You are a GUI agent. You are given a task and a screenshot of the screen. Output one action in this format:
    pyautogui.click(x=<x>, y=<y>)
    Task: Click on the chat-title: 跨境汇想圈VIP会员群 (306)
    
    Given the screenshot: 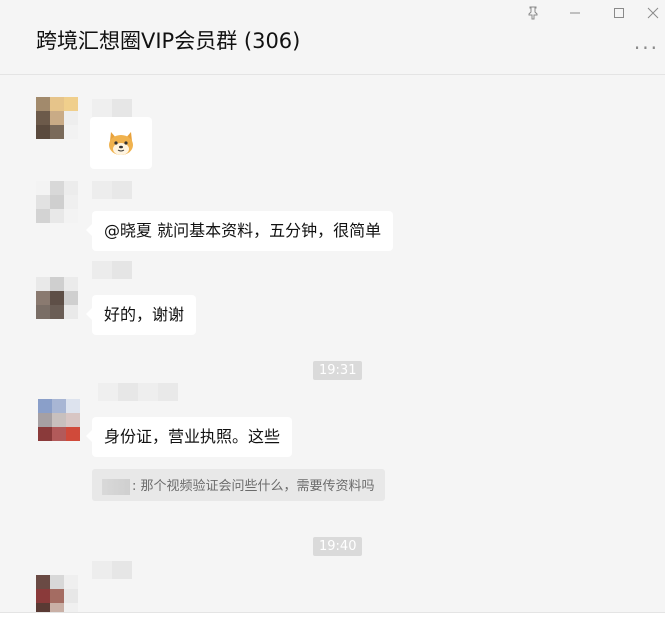 What is the action you would take?
    pyautogui.click(x=168, y=40)
    